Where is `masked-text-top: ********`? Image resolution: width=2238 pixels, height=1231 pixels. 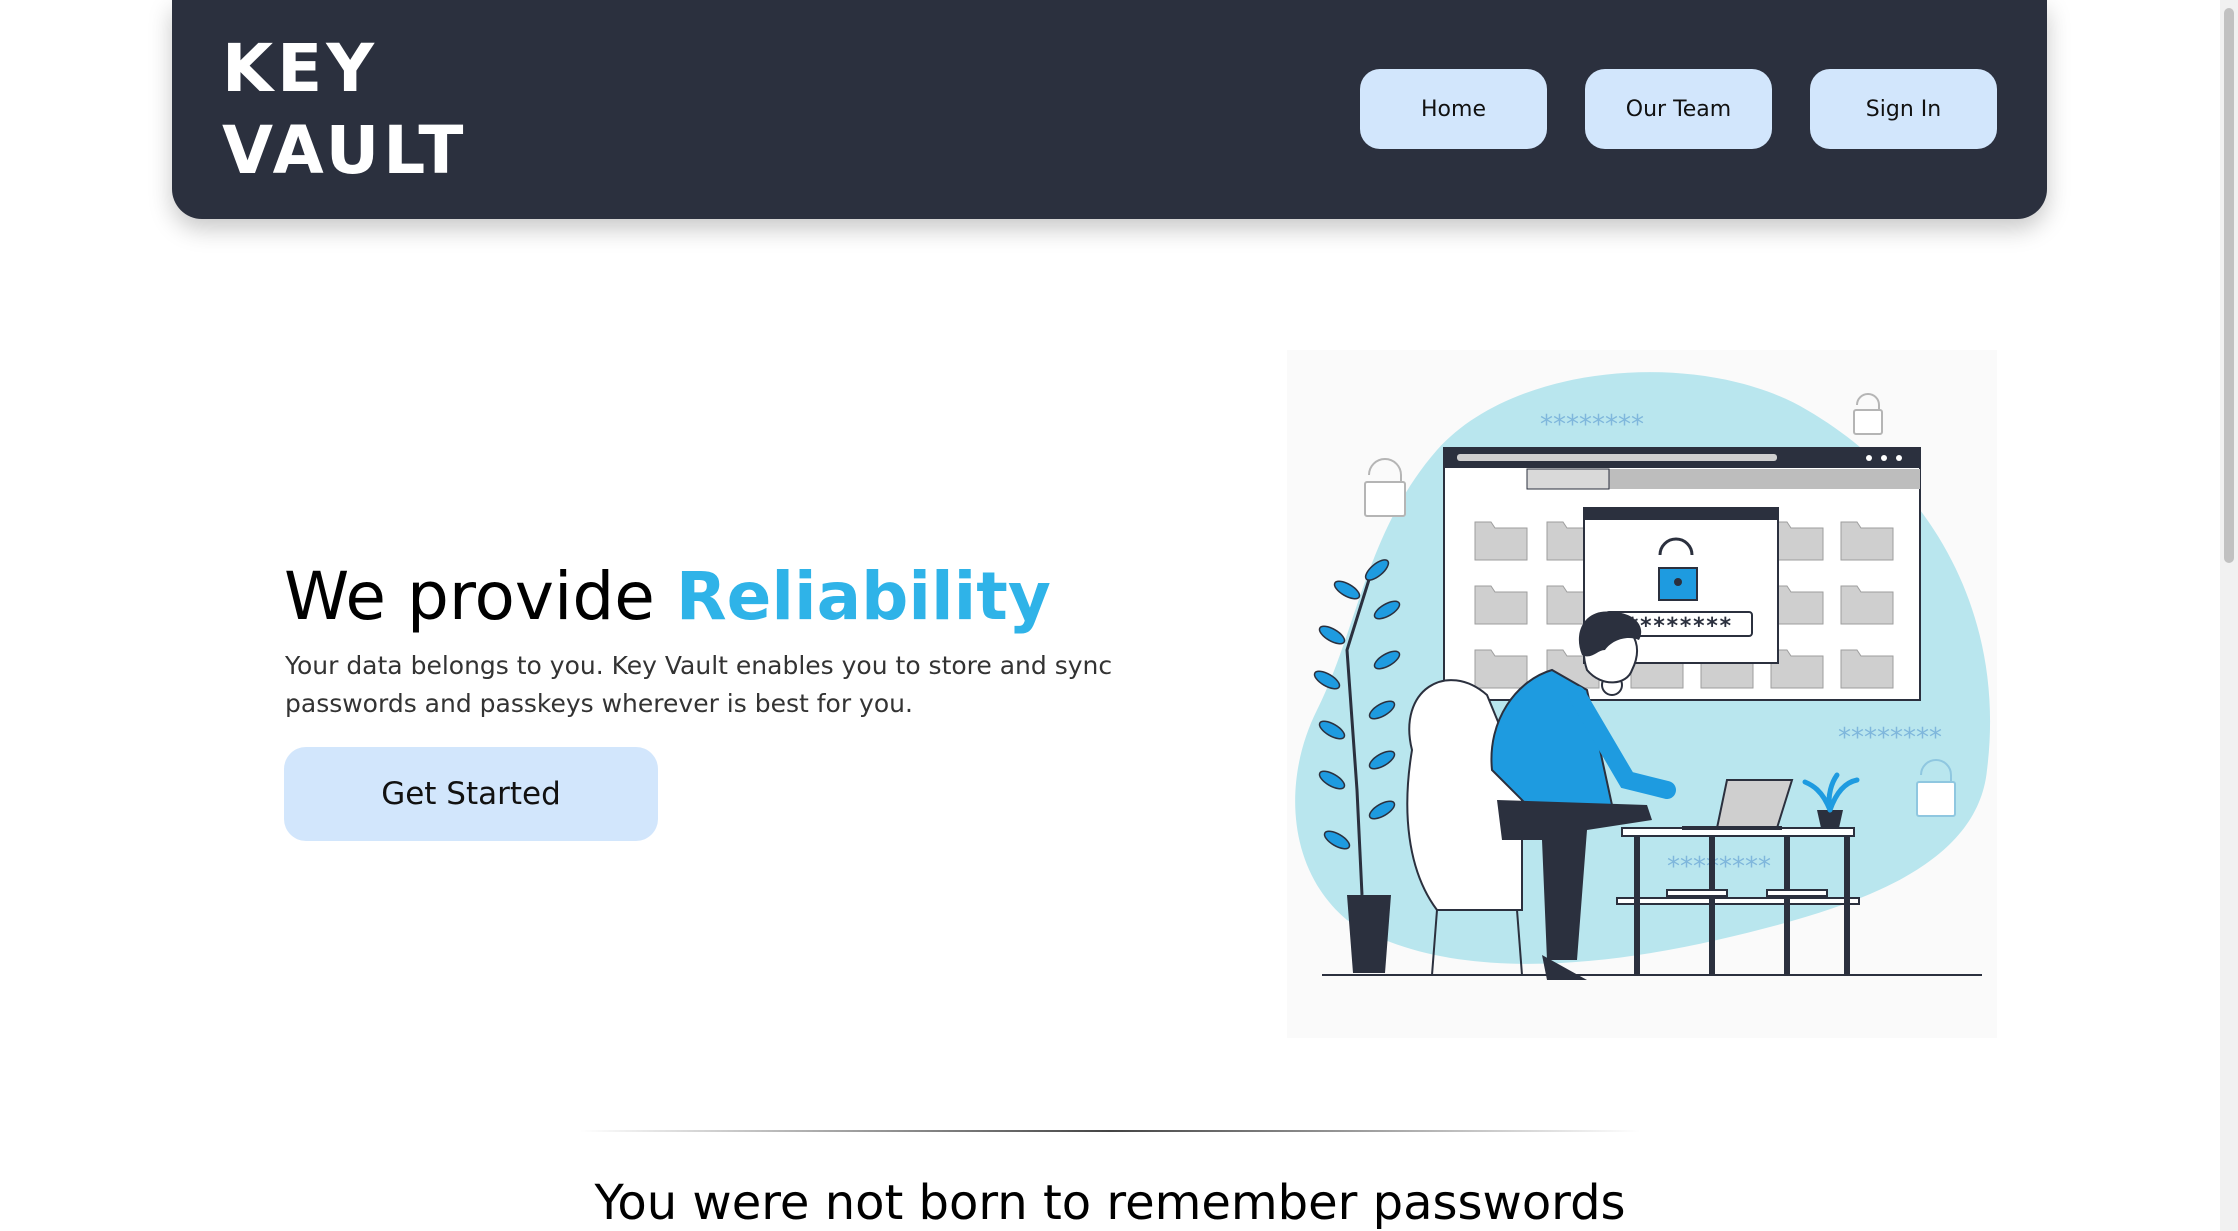
masked-text-top: ******** is located at coordinates (1592, 425).